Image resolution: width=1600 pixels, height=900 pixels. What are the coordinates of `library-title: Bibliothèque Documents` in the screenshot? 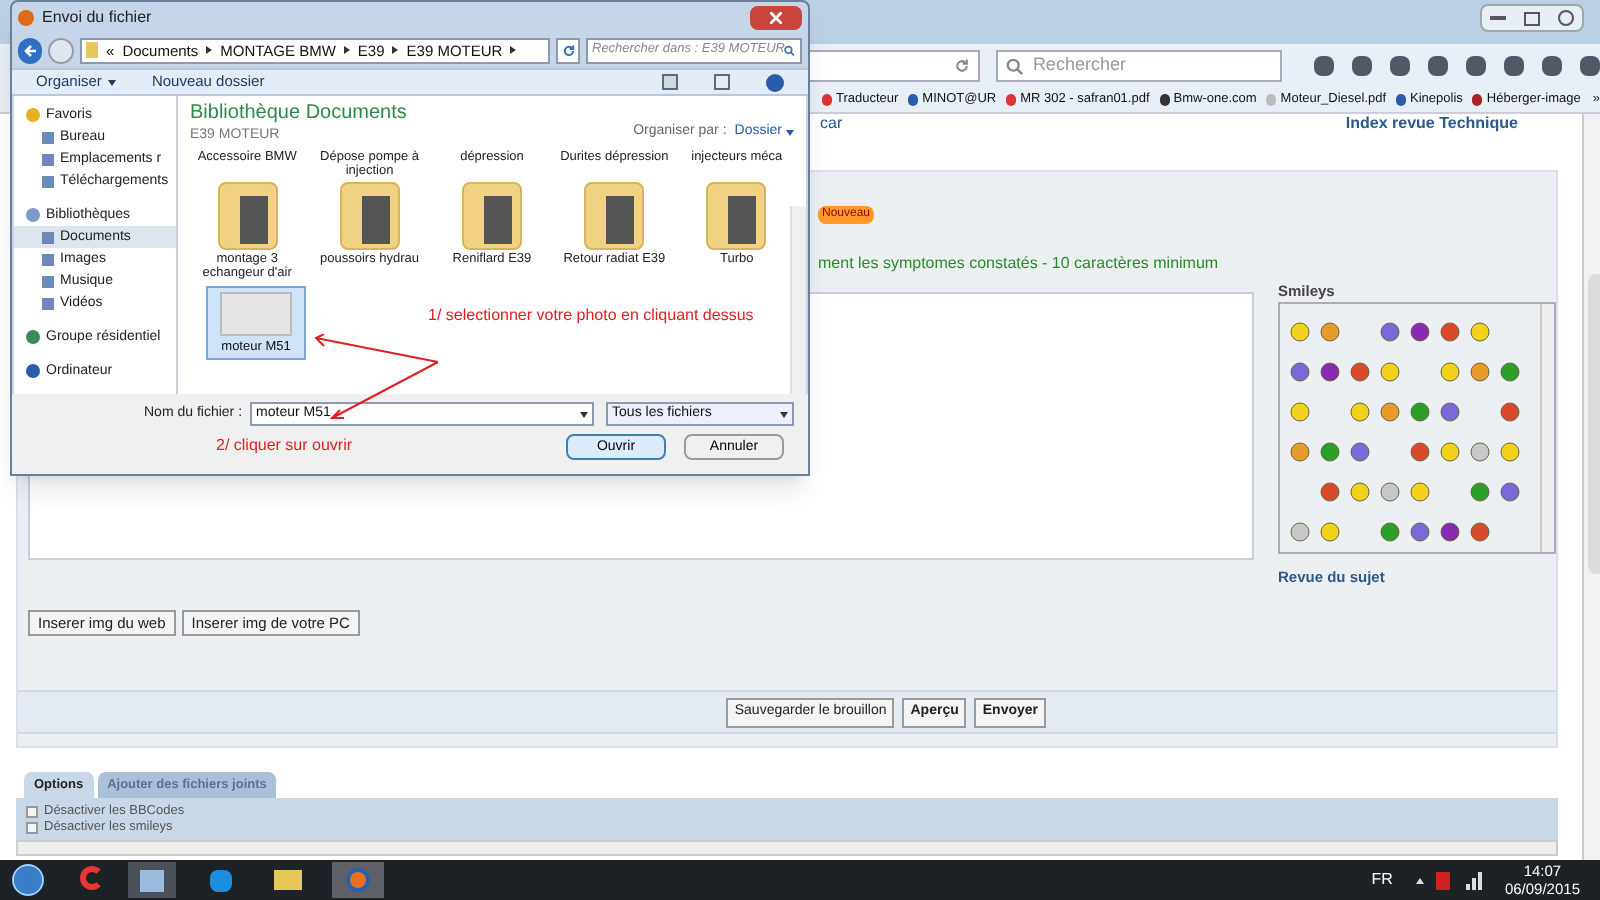 It's located at (298, 114).